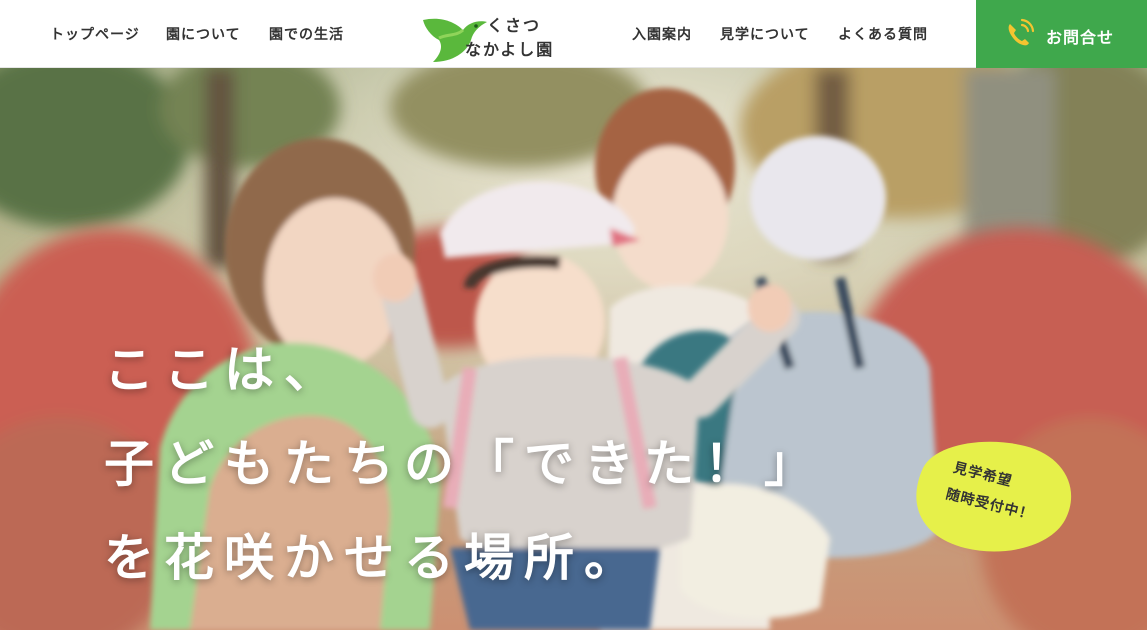 This screenshot has height=630, width=1147. Describe the element at coordinates (510, 49) in the screenshot. I see `logo-text-line2: なかよし園` at that location.